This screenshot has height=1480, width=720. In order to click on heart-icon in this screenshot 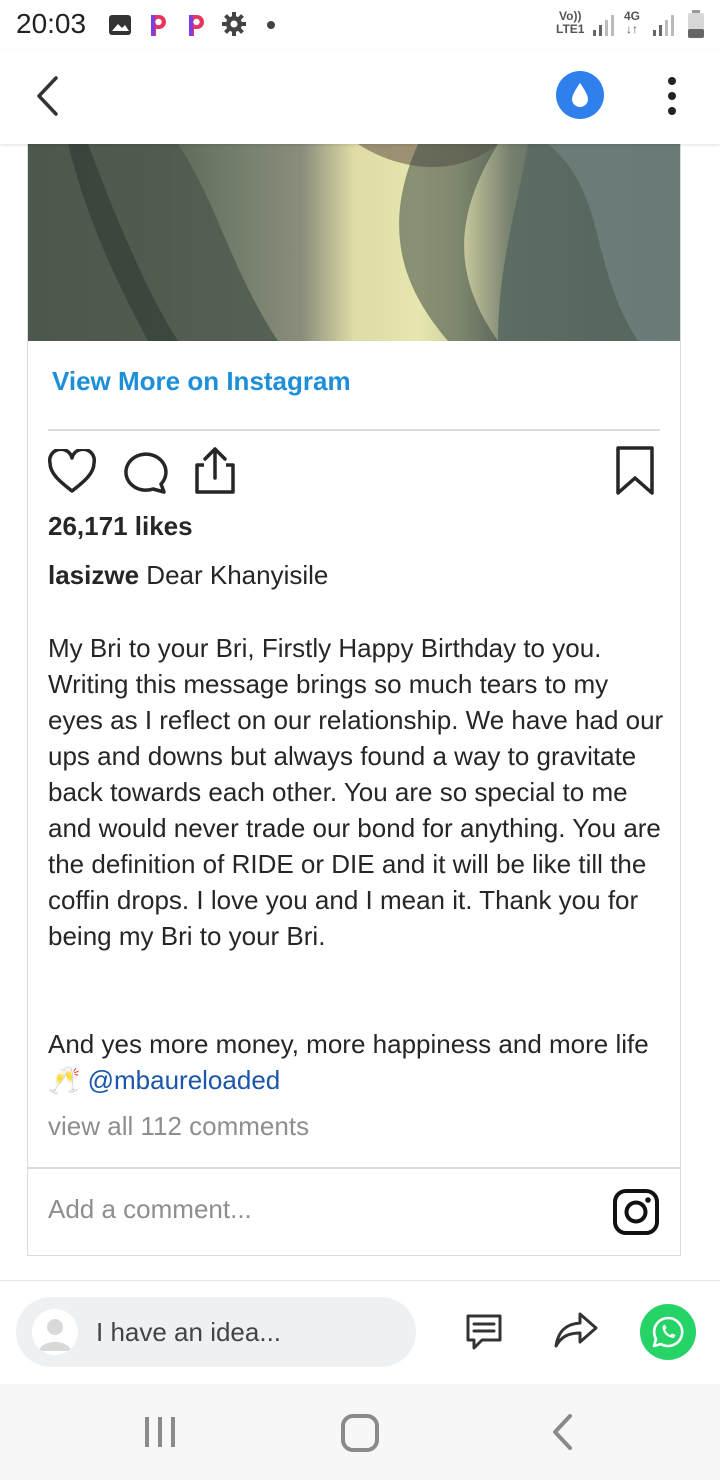, I will do `click(72, 472)`.